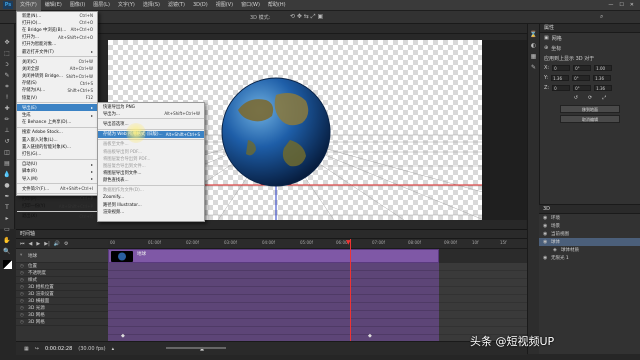 The image size is (640, 360). Describe the element at coordinates (589, 250) in the screenshot. I see `layer-row: ◈ 球体材质` at that location.